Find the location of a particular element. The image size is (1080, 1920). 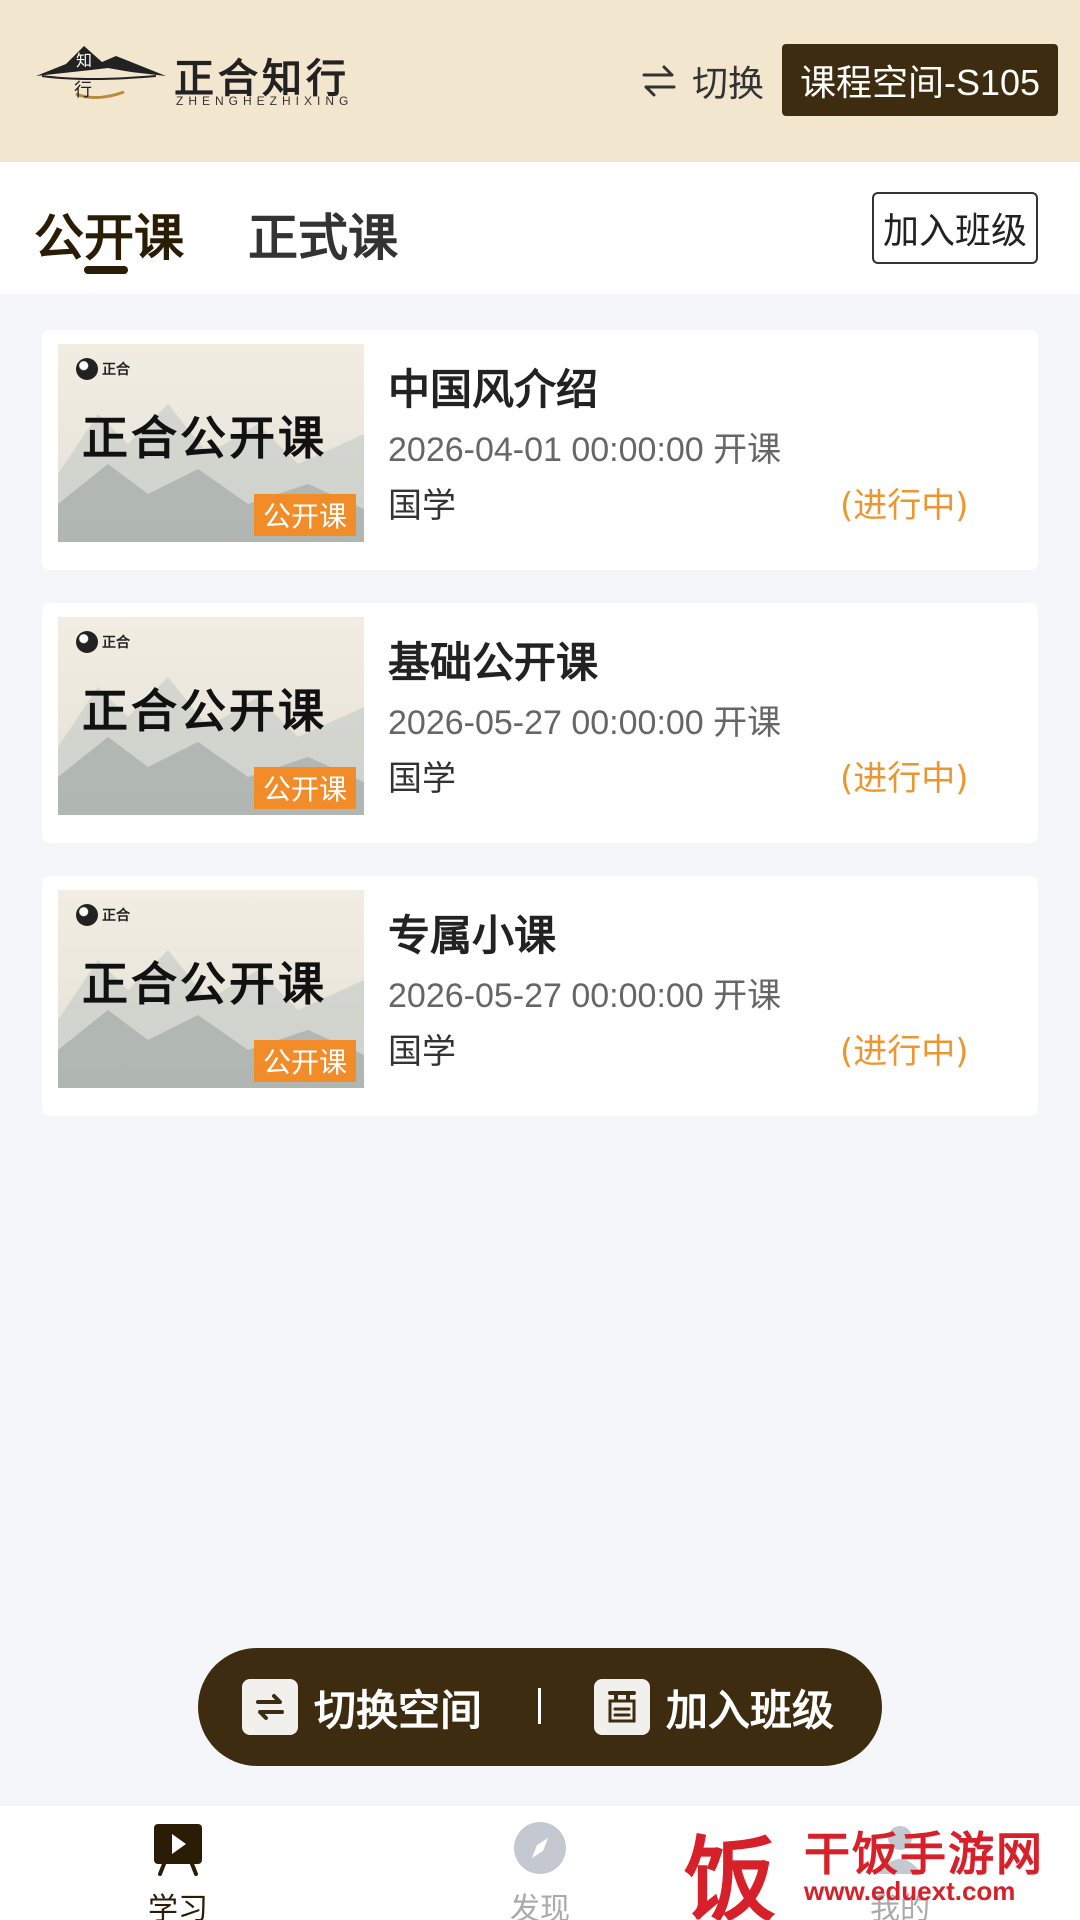

join-class-fab-button: 加入班级 is located at coordinates (714, 1707).